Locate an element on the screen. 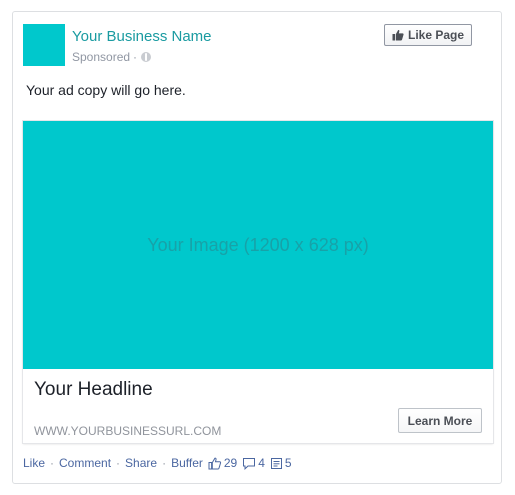 The height and width of the screenshot is (495, 515). comment-link: Comment is located at coordinates (85, 463).